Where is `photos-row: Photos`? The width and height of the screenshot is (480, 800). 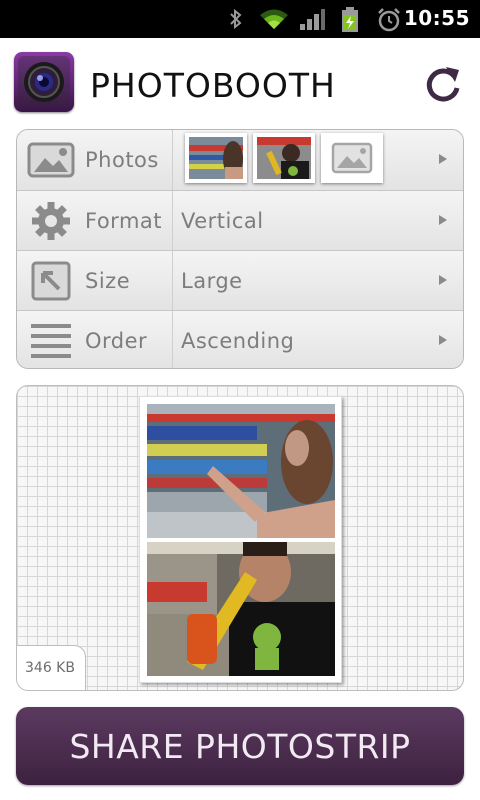
photos-row: Photos is located at coordinates (240, 160).